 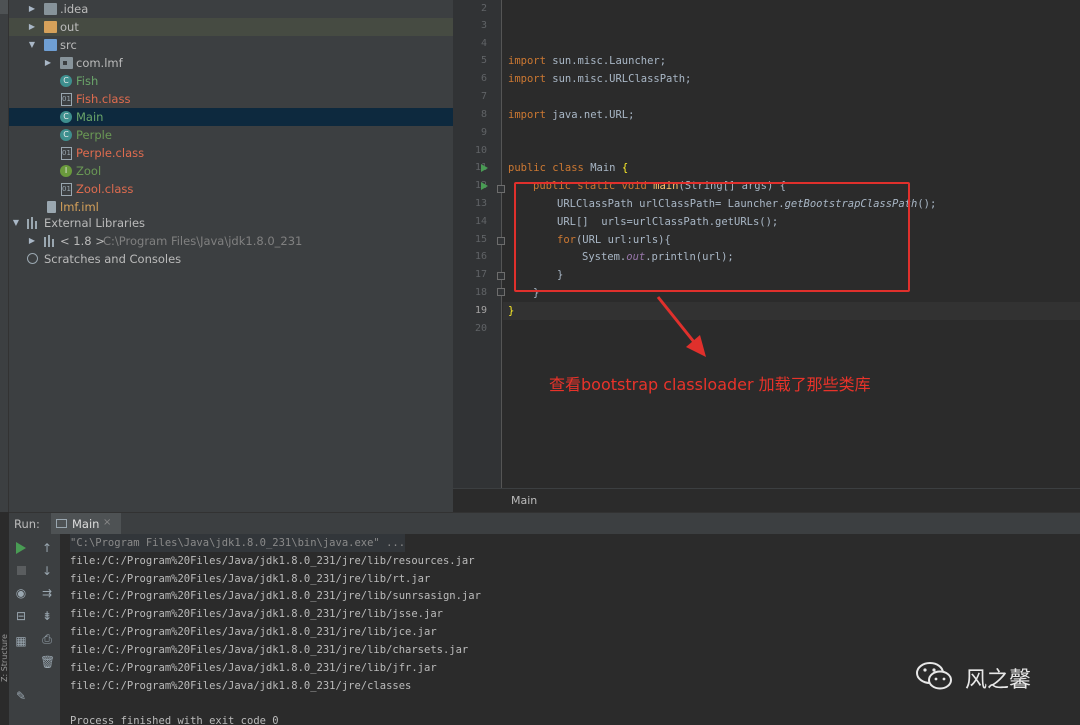 What do you see at coordinates (174, 720) in the screenshot?
I see `console-line: Process finished with exit code 0` at bounding box center [174, 720].